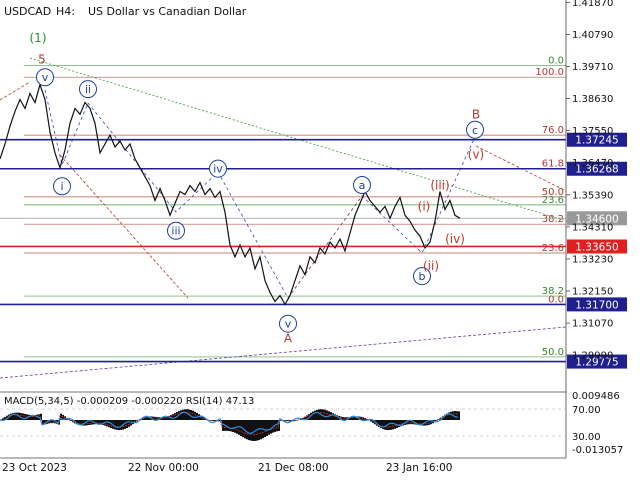 The width and height of the screenshot is (640, 480). What do you see at coordinates (592, 324) in the screenshot?
I see `price-tick-label: 1.31070` at bounding box center [592, 324].